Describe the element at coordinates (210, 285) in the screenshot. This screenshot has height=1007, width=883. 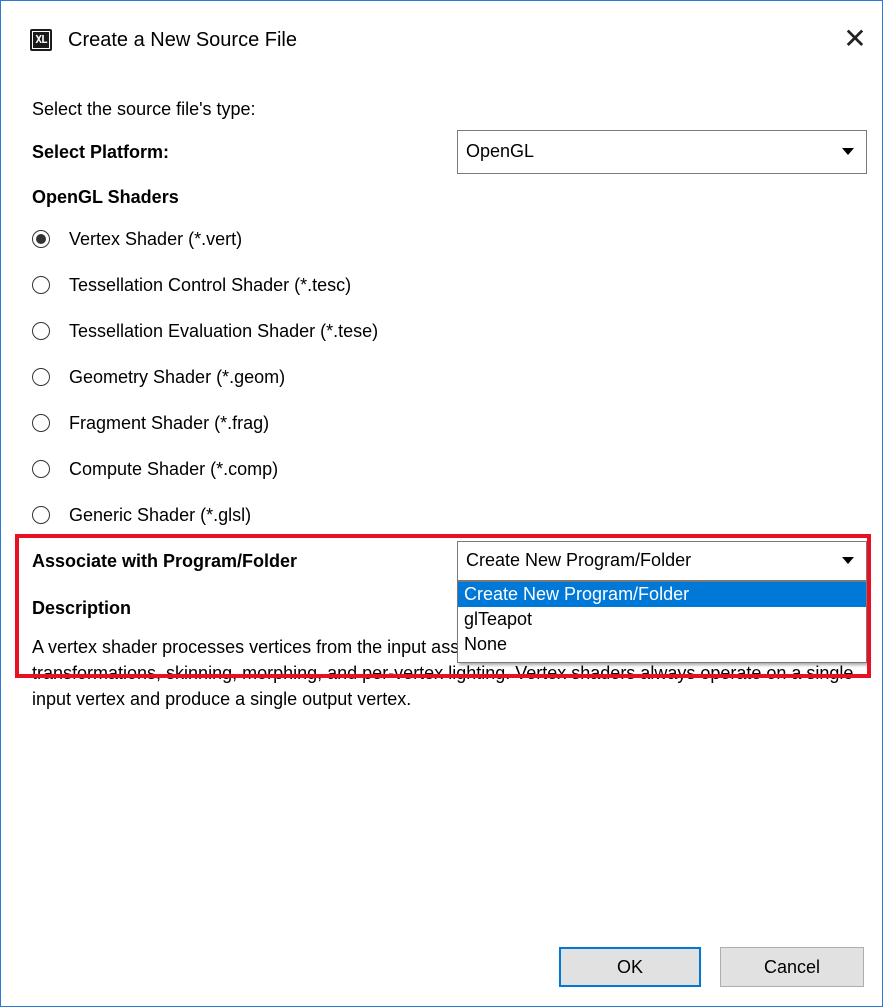
I see `shader-option-label: Tessellation Control Shader (*.tesc)` at that location.